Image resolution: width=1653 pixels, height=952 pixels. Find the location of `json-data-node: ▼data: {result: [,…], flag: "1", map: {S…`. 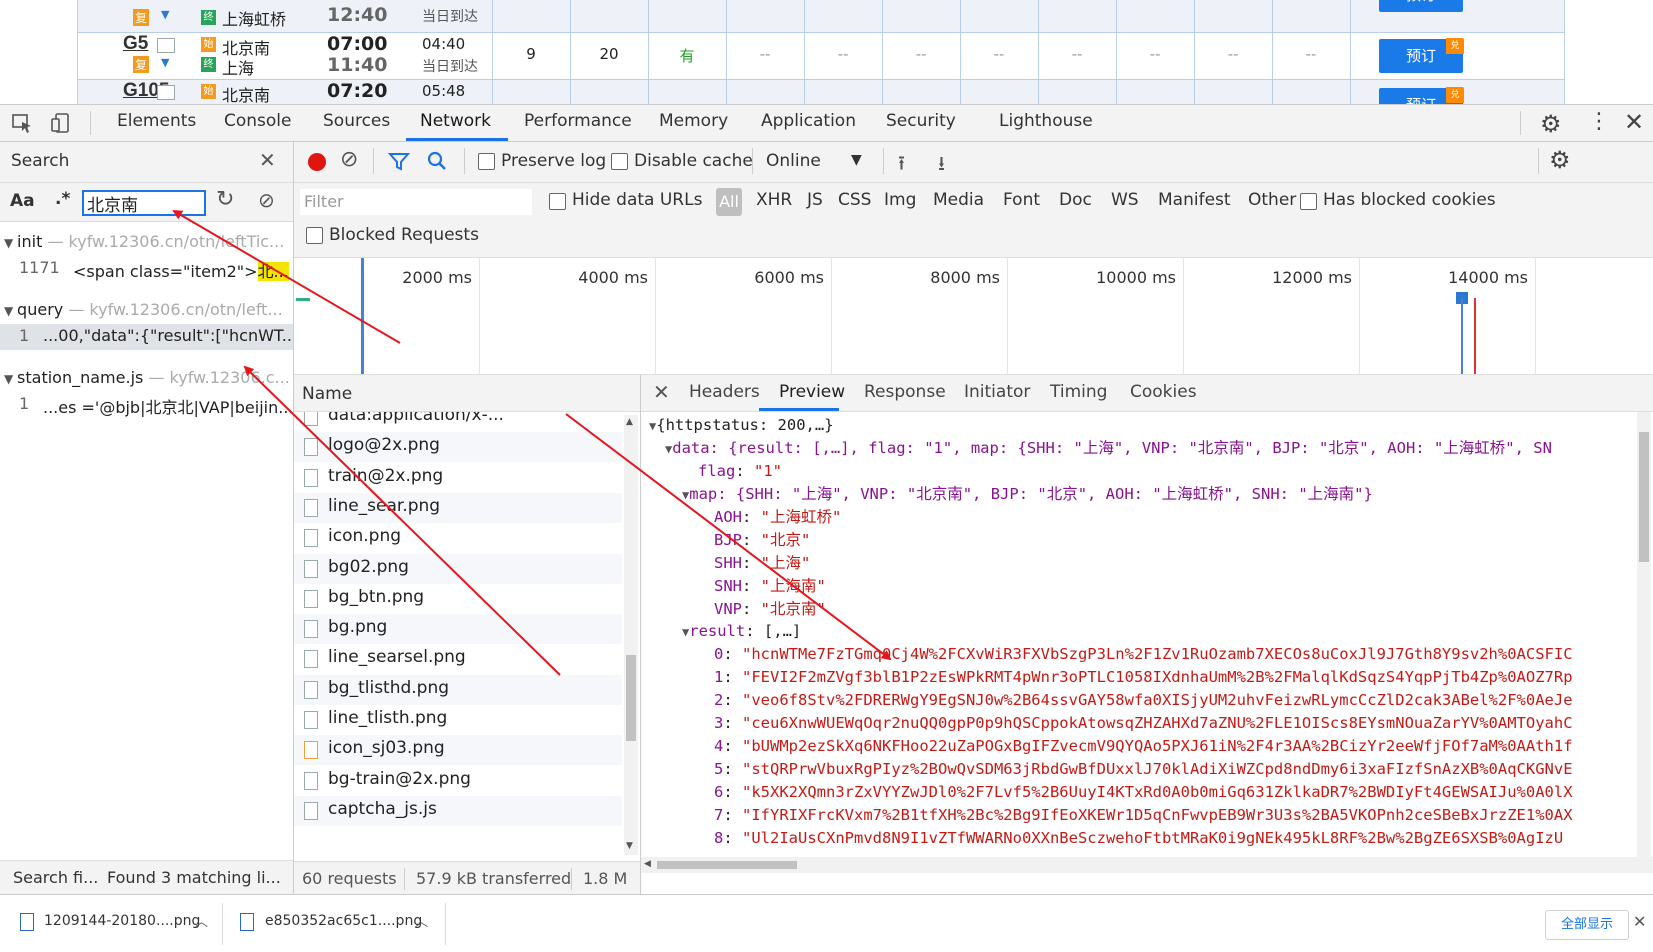

json-data-node: ▼data: {result: [,…], flag: "1", map: {S… is located at coordinates (1108, 448).